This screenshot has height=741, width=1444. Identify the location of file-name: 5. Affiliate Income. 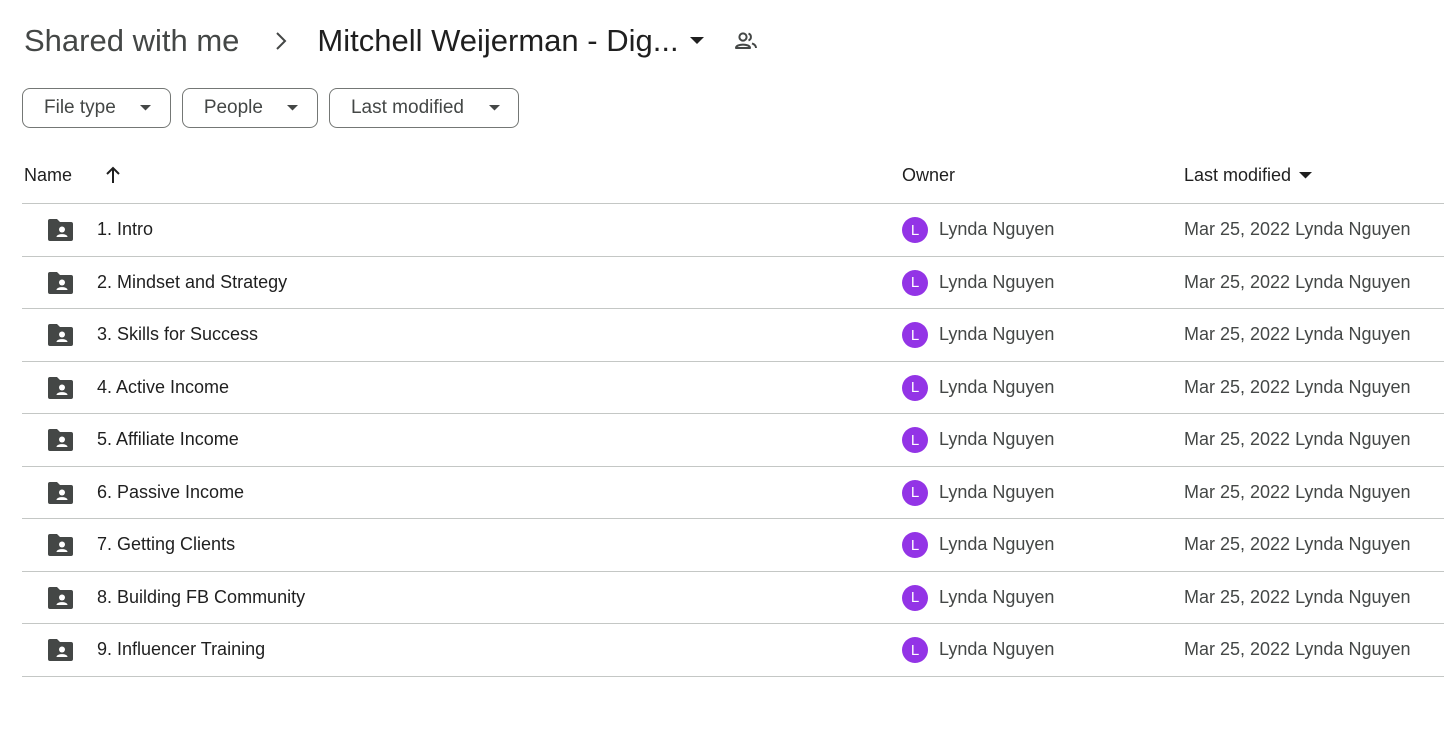
(168, 439).